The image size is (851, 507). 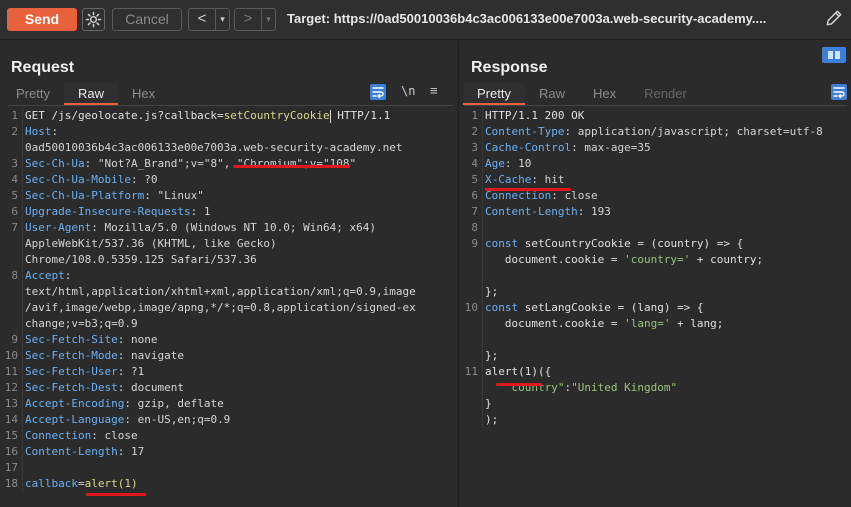 I want to click on code-token: alert(1)({, so click(x=518, y=371).